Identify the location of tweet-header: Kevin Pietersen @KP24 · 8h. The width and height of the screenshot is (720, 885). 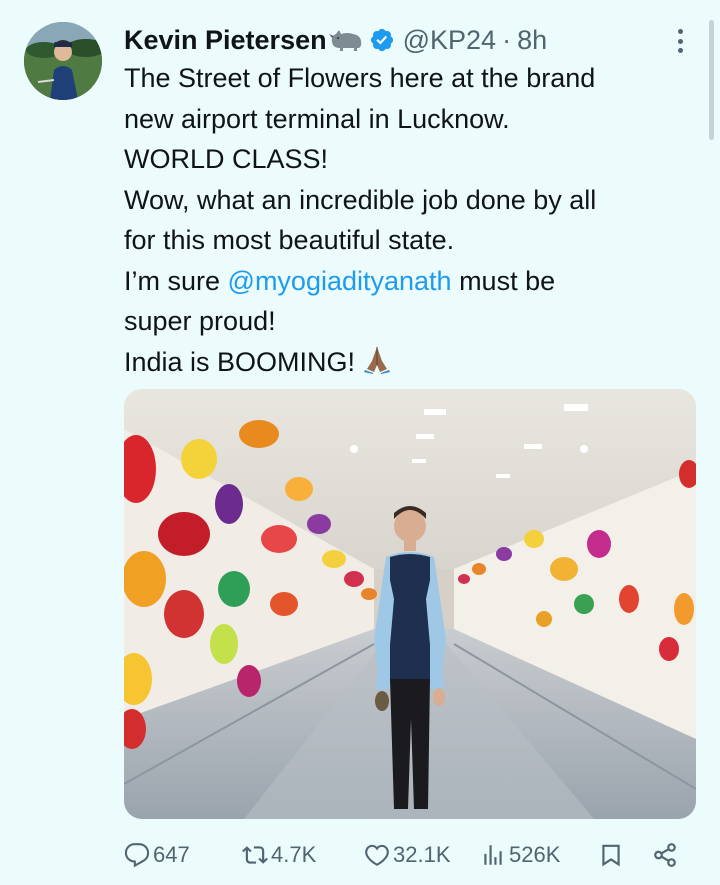
(335, 40).